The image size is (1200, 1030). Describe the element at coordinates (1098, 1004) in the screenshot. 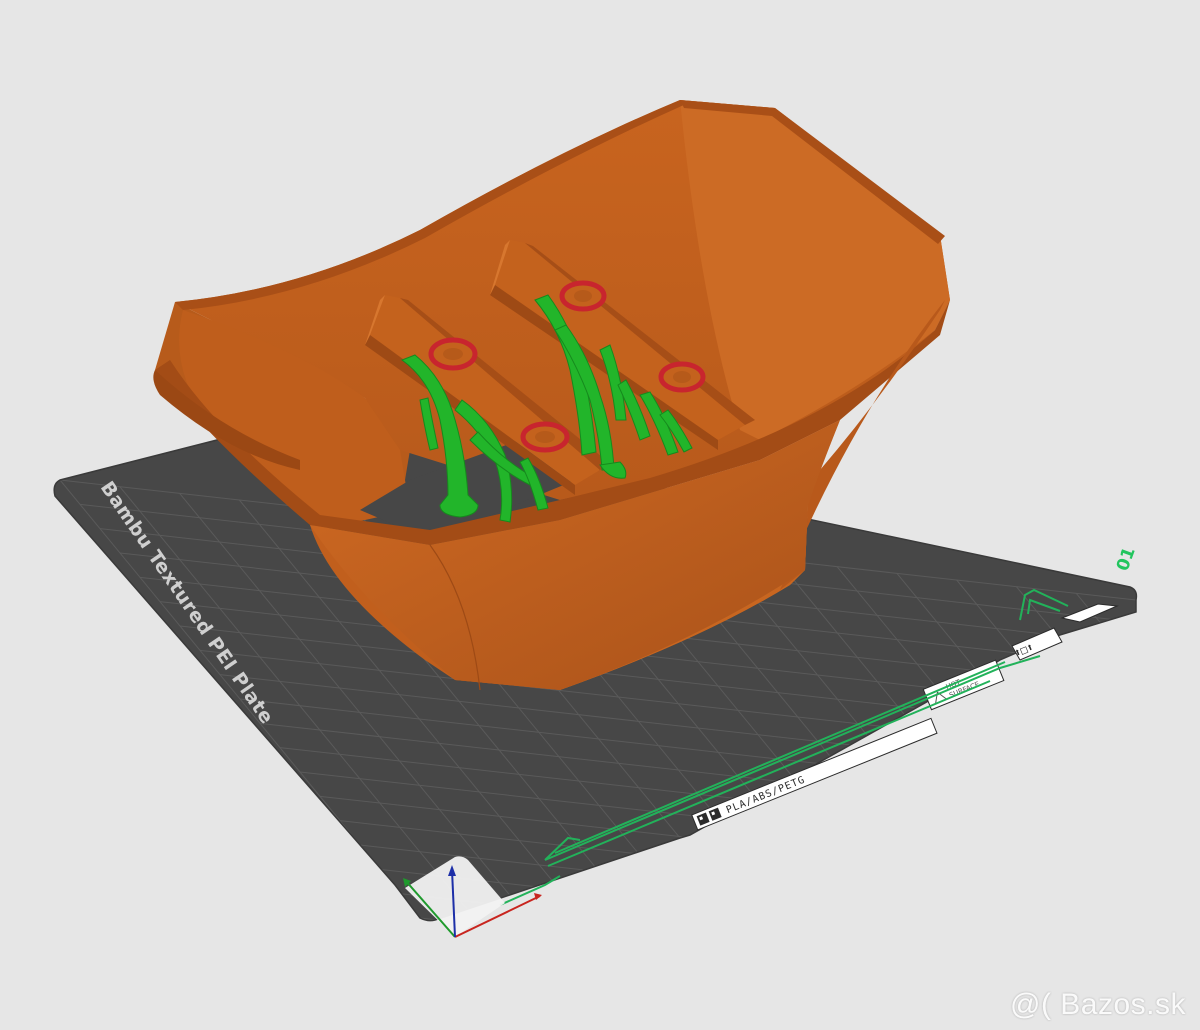

I see `watermark-label: @( Bazos.sk` at that location.